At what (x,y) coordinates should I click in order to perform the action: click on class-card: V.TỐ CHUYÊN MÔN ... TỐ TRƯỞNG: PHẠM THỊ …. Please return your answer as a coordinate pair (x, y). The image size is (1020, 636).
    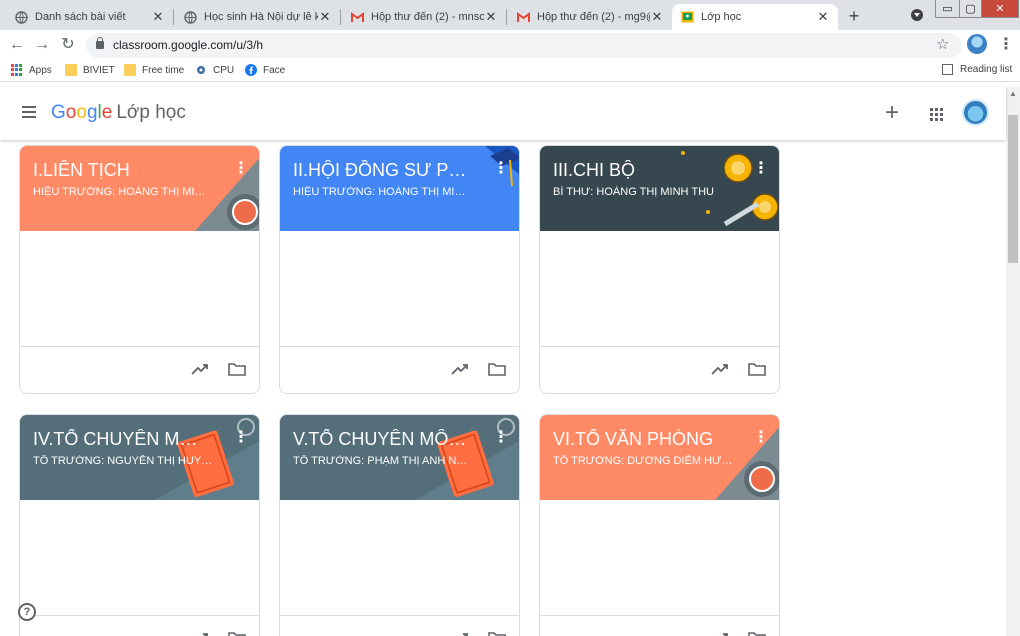
    Looking at the image, I should click on (399, 525).